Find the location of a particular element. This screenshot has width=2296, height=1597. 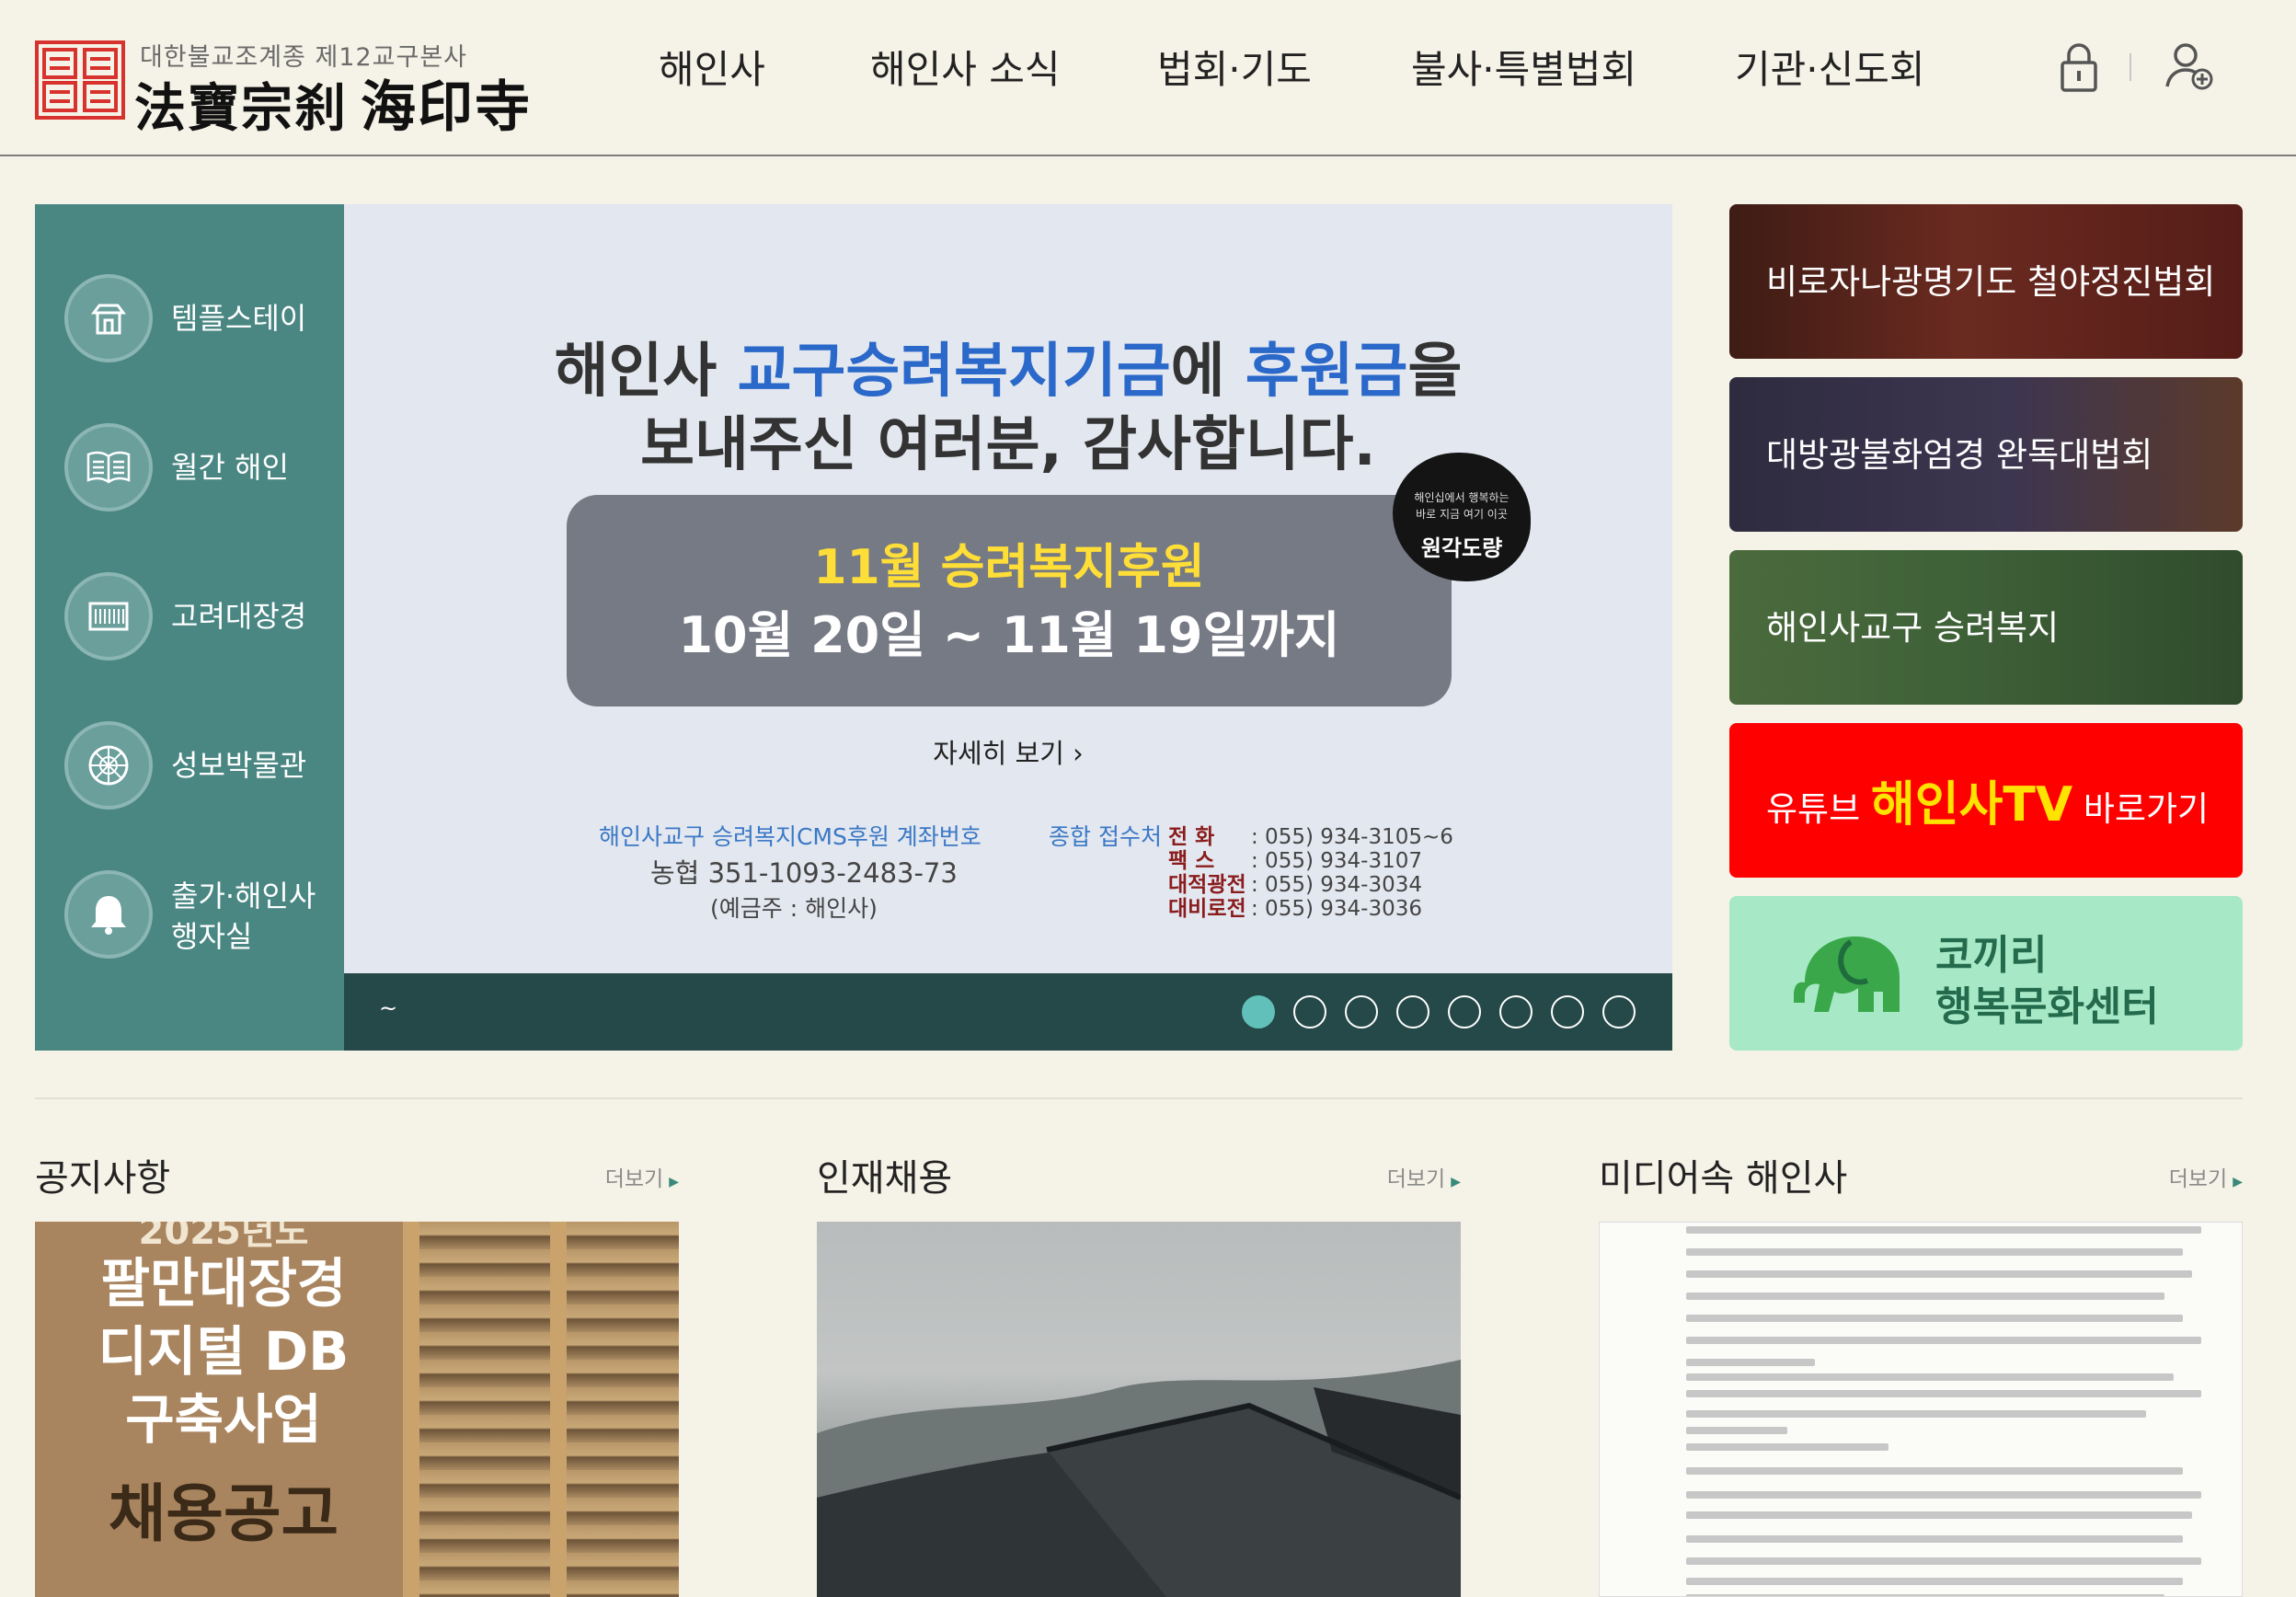

side-banner-label: 대방광불화엄경 완독대법회 is located at coordinates (1959, 455).